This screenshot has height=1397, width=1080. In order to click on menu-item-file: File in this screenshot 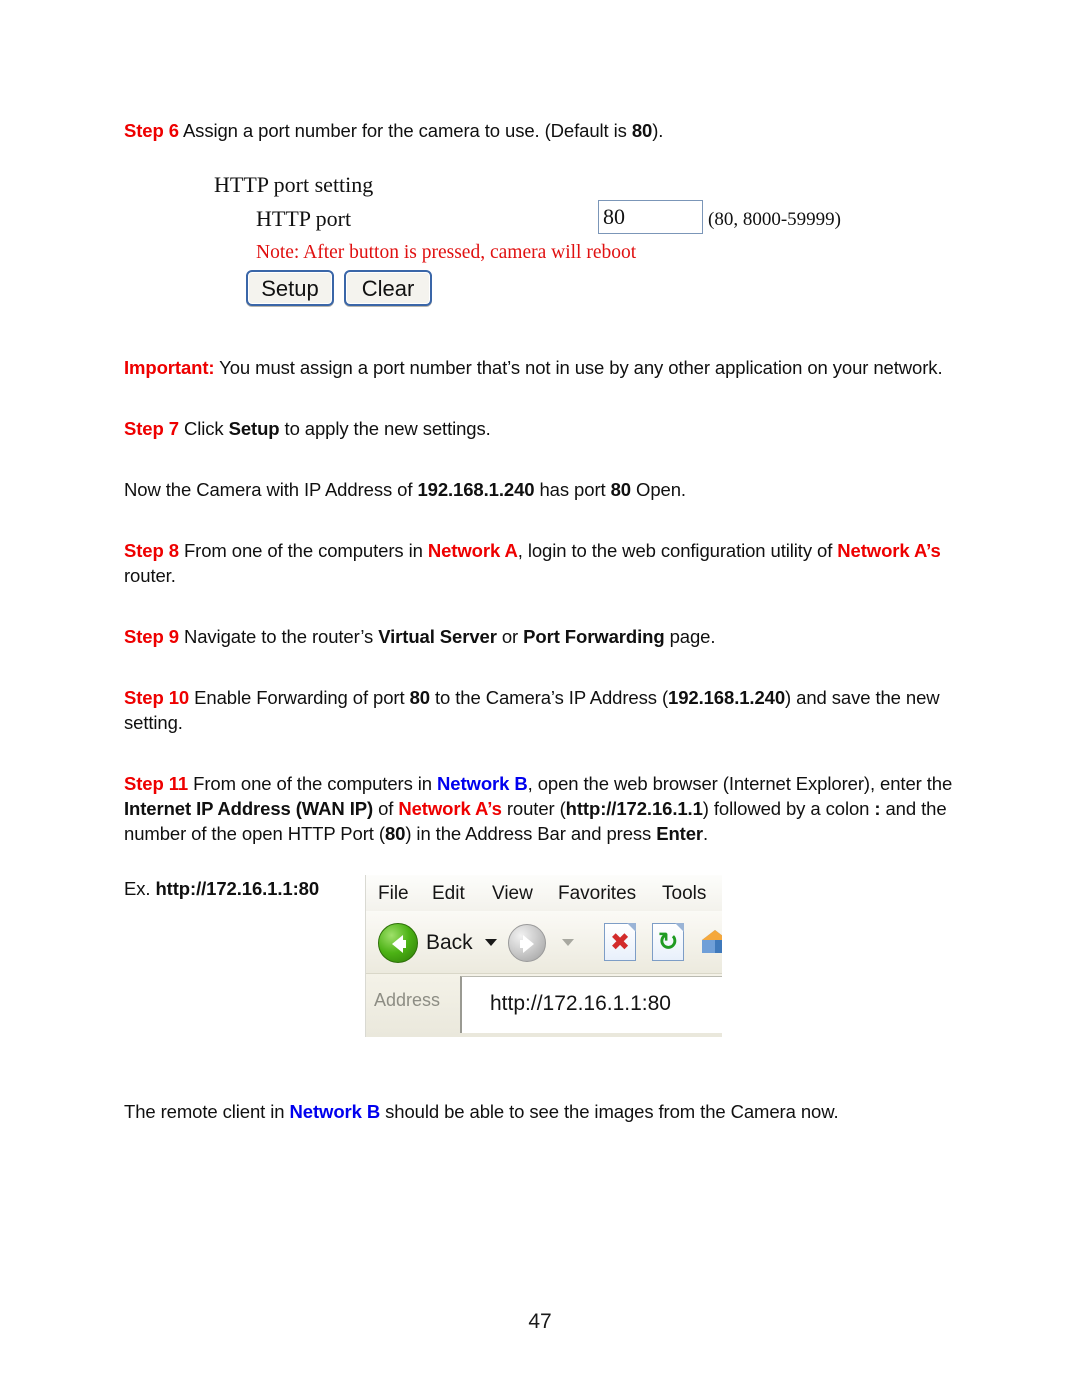, I will do `click(393, 894)`.